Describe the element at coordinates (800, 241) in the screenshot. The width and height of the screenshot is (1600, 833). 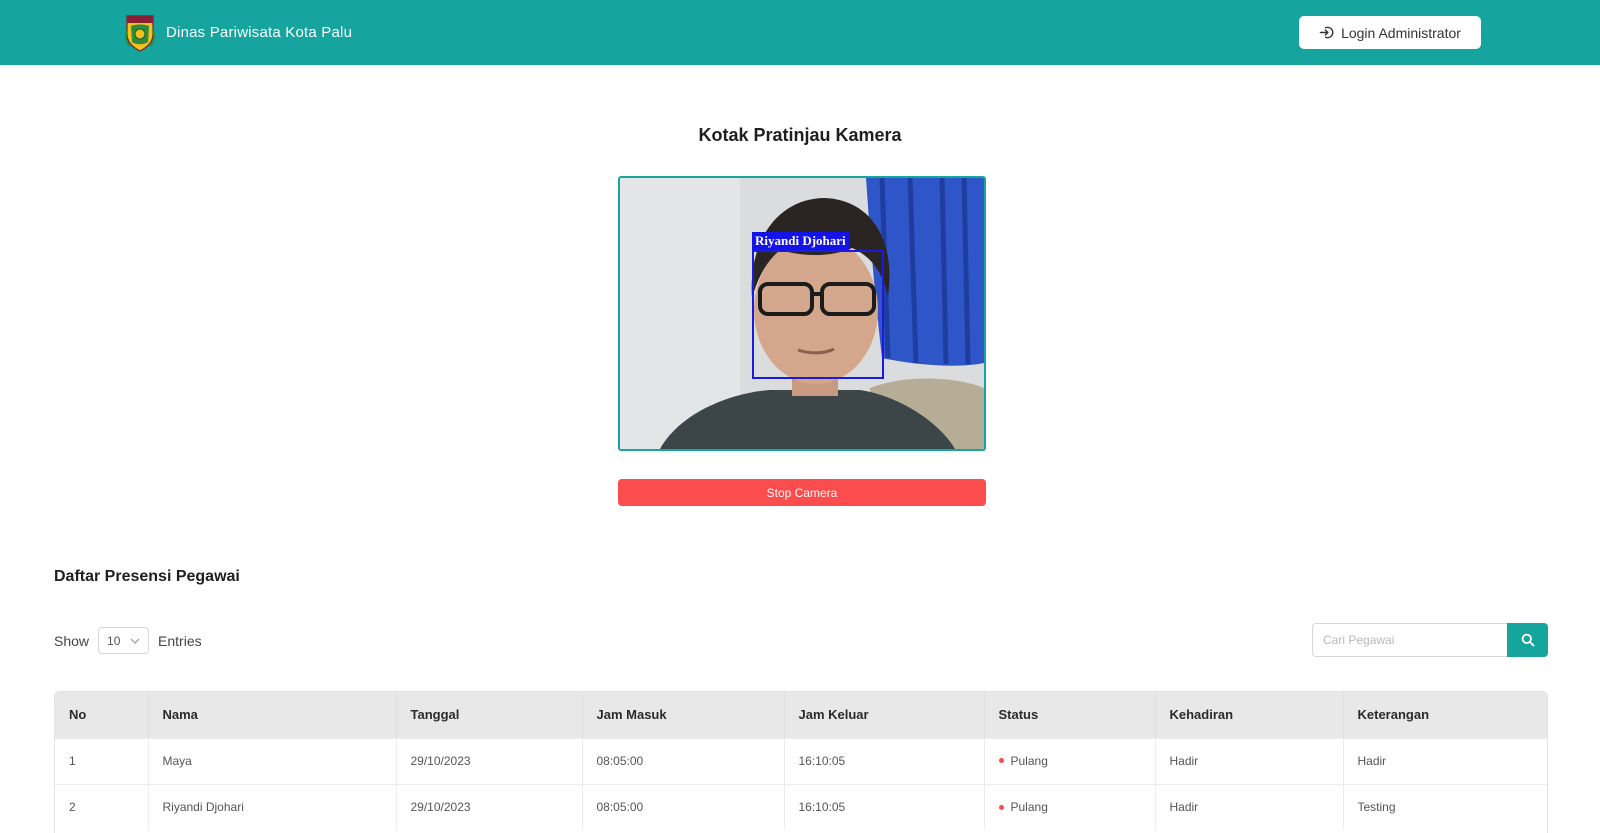
I see `face-detection-label: Riyandi Djohari` at that location.